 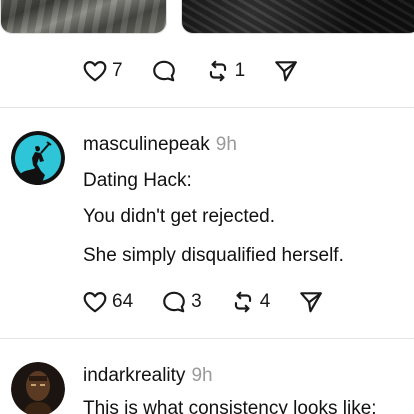 What do you see at coordinates (137, 180) in the screenshot?
I see `post-text-line: Dating Hack:` at bounding box center [137, 180].